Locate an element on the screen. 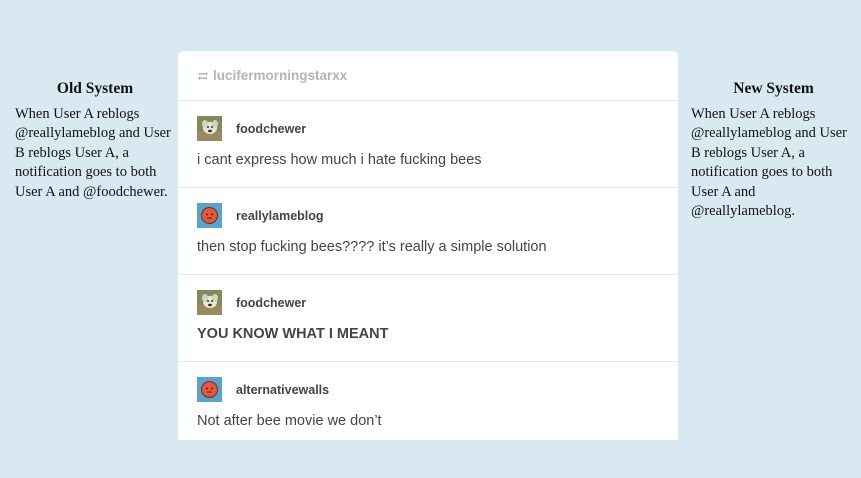 This screenshot has height=478, width=861. post-entry: foodchewer YOU KNOW WHAT I MEANT is located at coordinates (428, 318).